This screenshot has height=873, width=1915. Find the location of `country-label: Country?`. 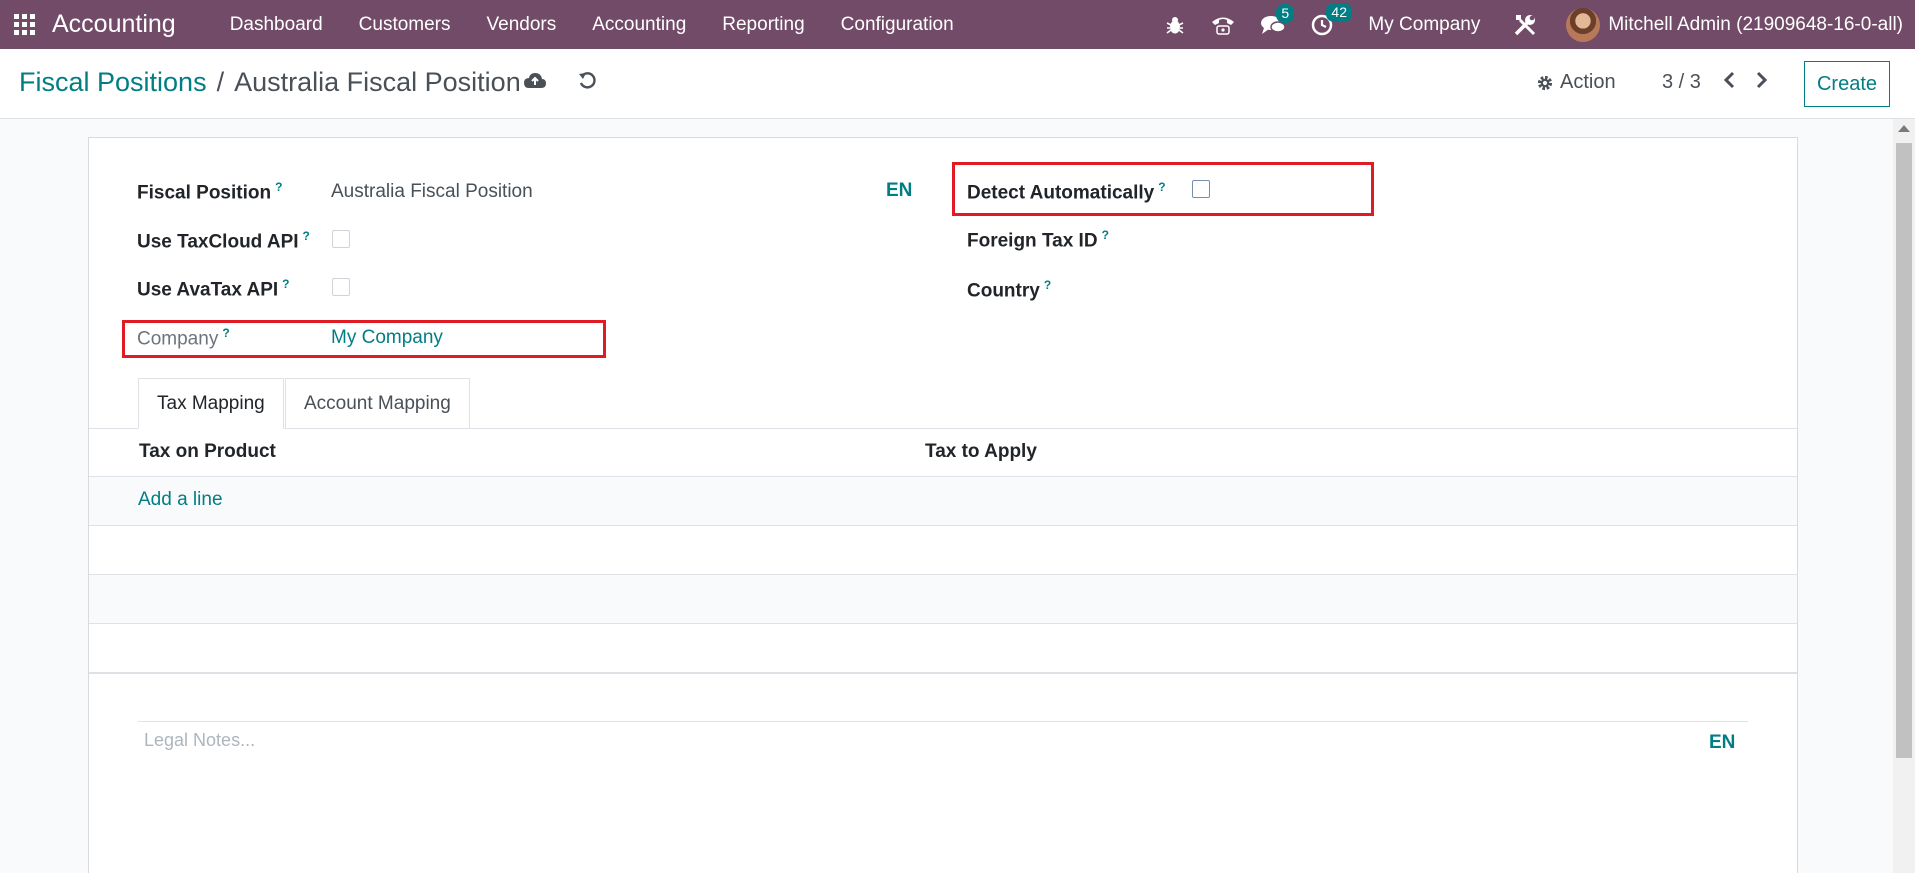

country-label: Country? is located at coordinates (1009, 290).